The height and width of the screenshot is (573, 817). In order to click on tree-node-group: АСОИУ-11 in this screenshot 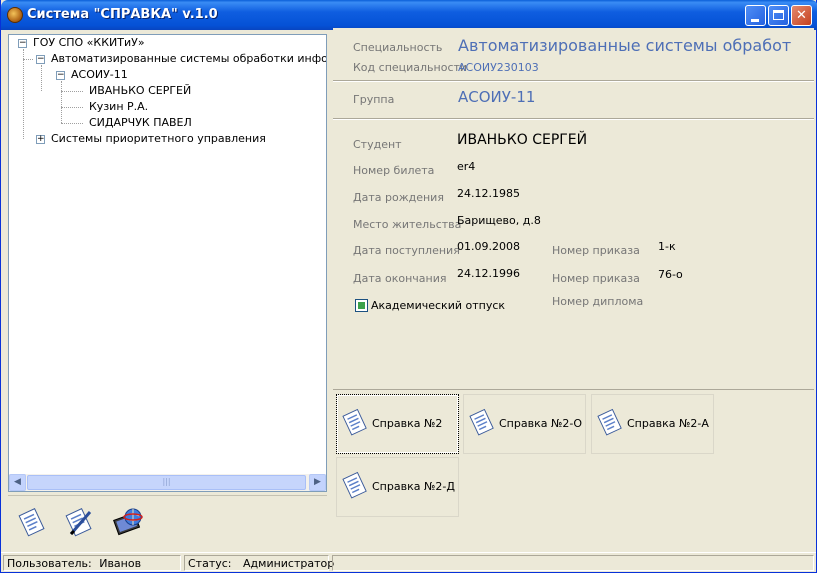, I will do `click(98, 75)`.